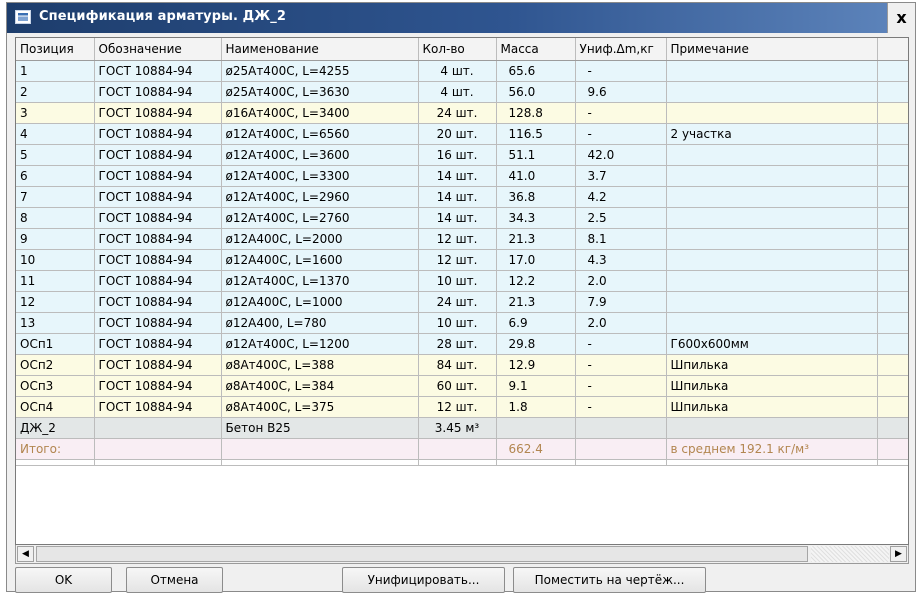  What do you see at coordinates (320, 449) in the screenshot?
I see `cell-name` at bounding box center [320, 449].